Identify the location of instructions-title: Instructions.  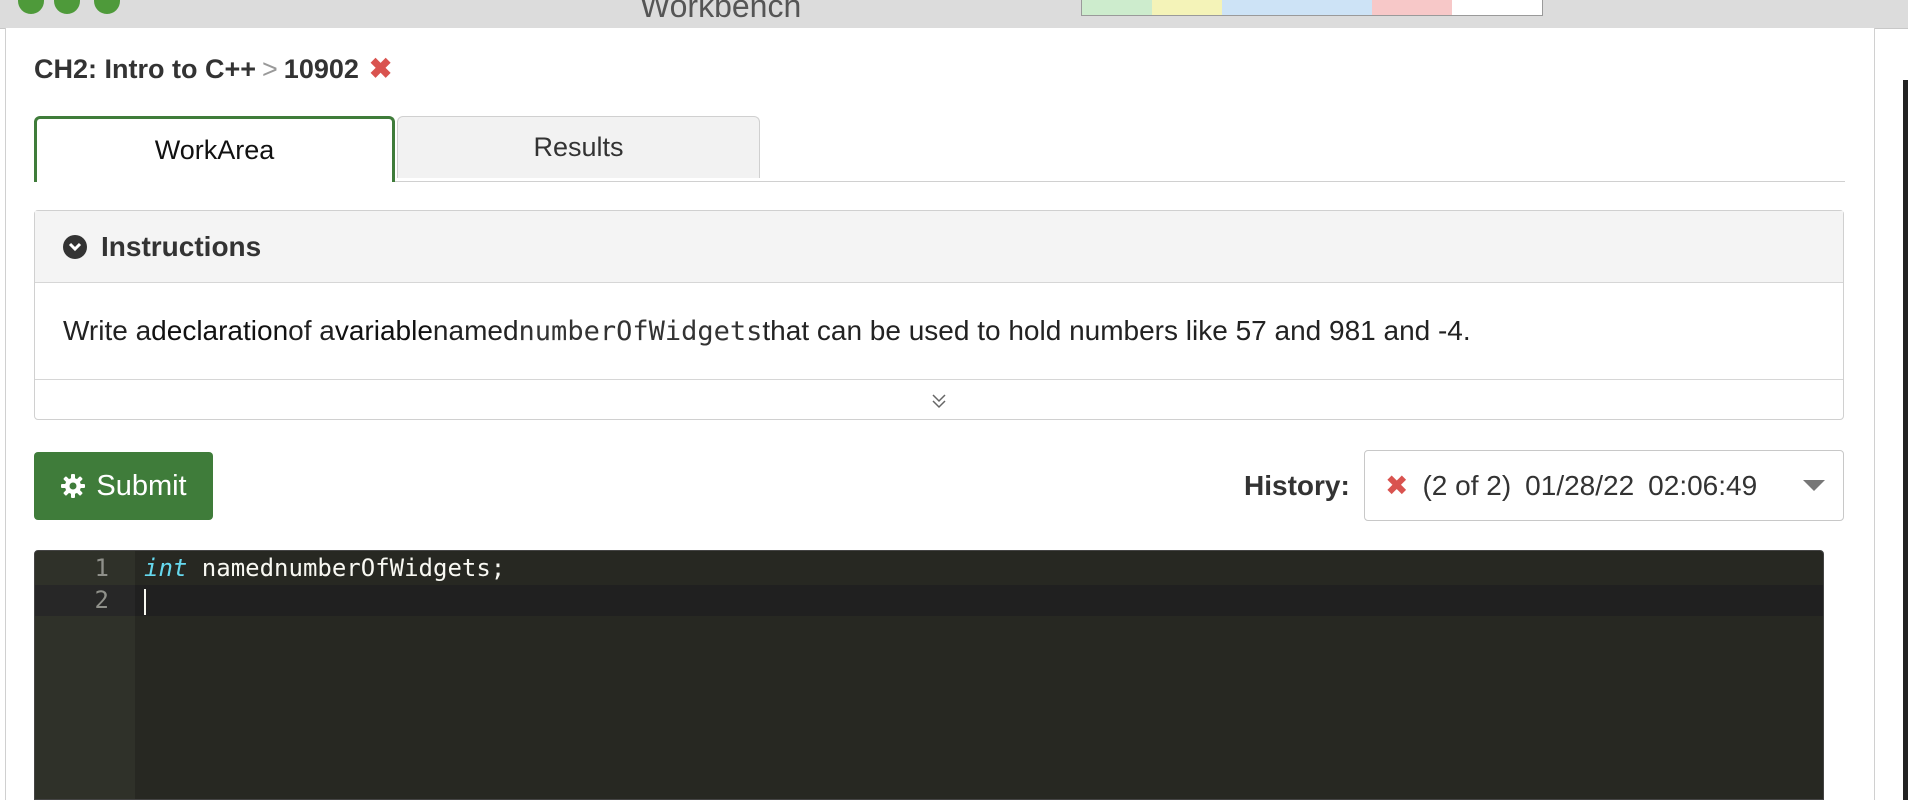
(181, 246).